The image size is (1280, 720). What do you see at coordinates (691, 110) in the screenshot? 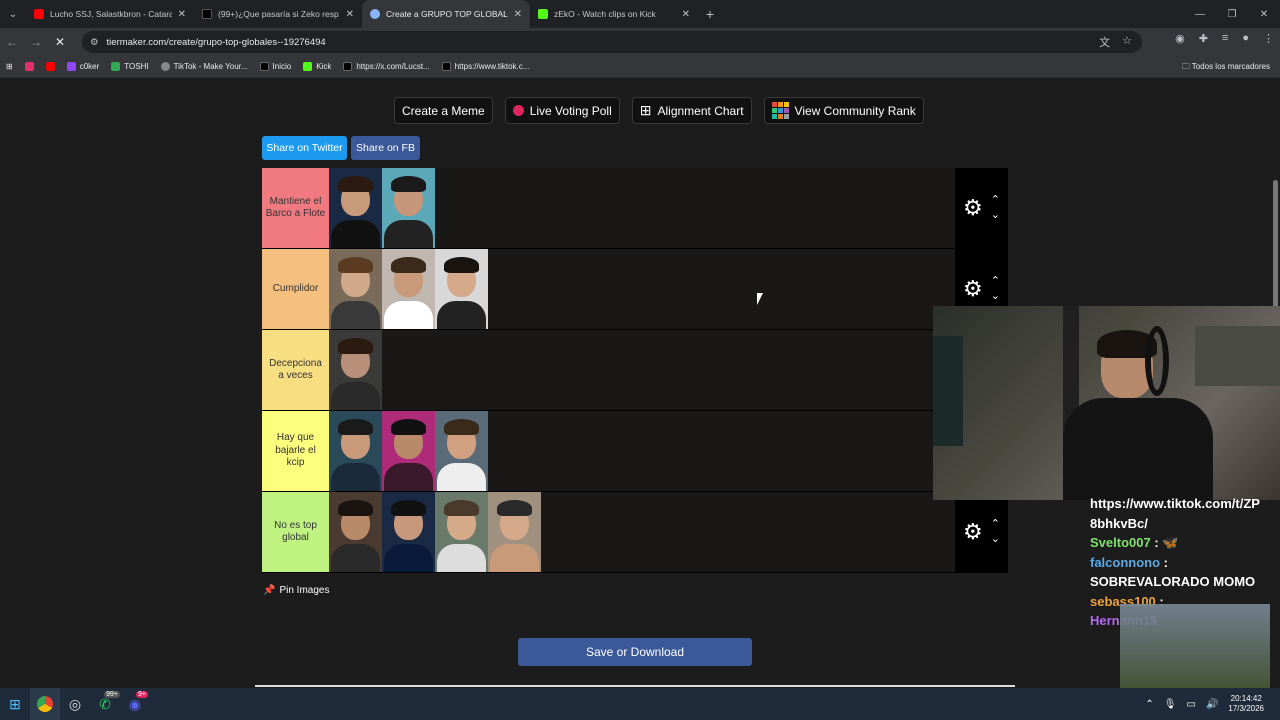
I see `alignment-chart-button: ⊞ Alignment Chart` at bounding box center [691, 110].